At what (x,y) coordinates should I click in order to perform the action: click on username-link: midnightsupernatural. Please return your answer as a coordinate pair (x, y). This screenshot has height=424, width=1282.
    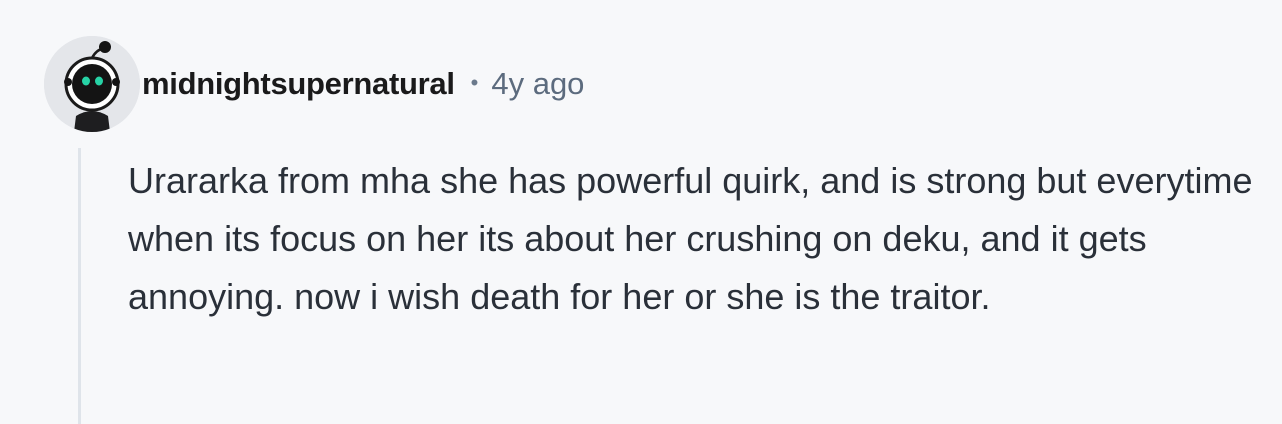
    Looking at the image, I should click on (298, 84).